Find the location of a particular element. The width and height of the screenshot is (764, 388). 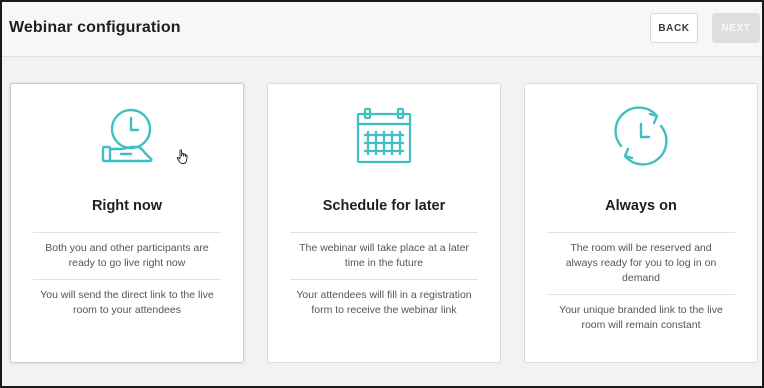

clock-hand-icon is located at coordinates (127, 135).